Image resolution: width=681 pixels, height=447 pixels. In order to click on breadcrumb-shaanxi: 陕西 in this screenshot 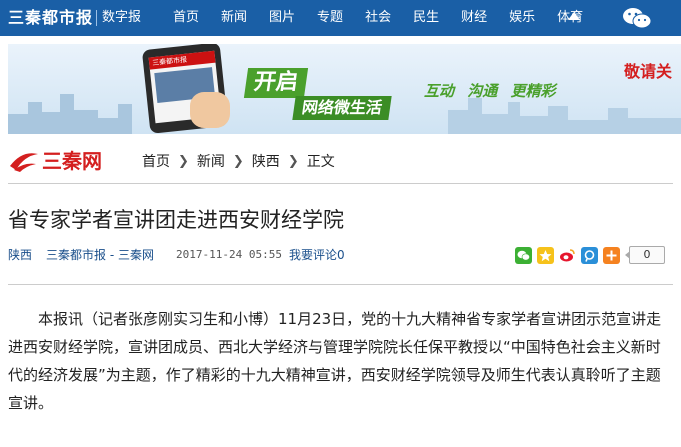, I will do `click(266, 161)`.